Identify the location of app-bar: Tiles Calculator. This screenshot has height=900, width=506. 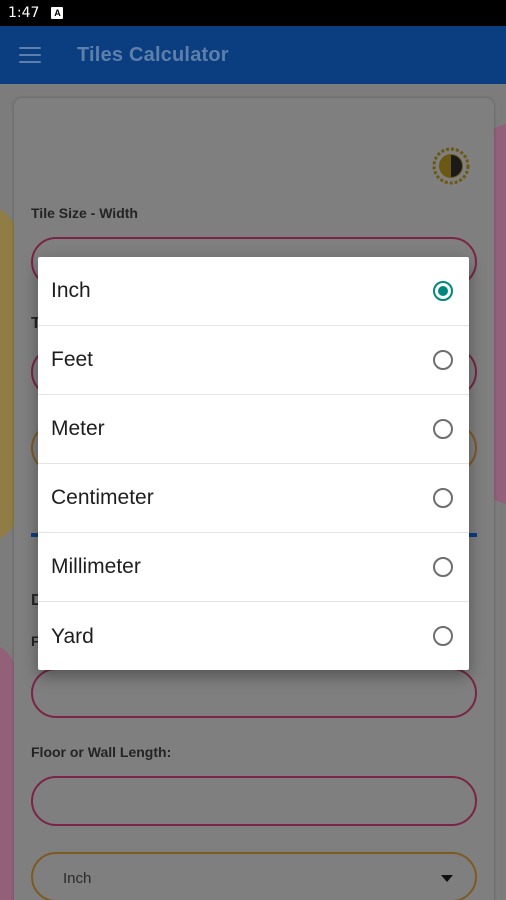
(253, 55).